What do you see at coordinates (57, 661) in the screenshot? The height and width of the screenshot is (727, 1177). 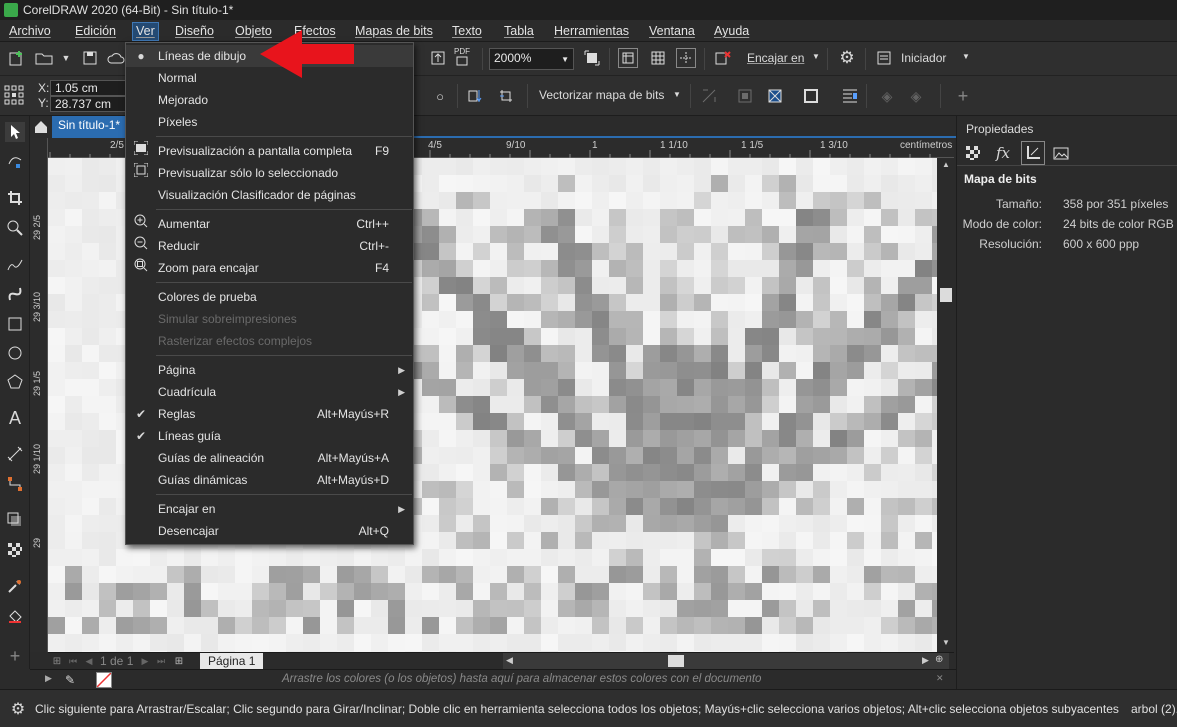 I see `add-page-before-icon: ⊞` at bounding box center [57, 661].